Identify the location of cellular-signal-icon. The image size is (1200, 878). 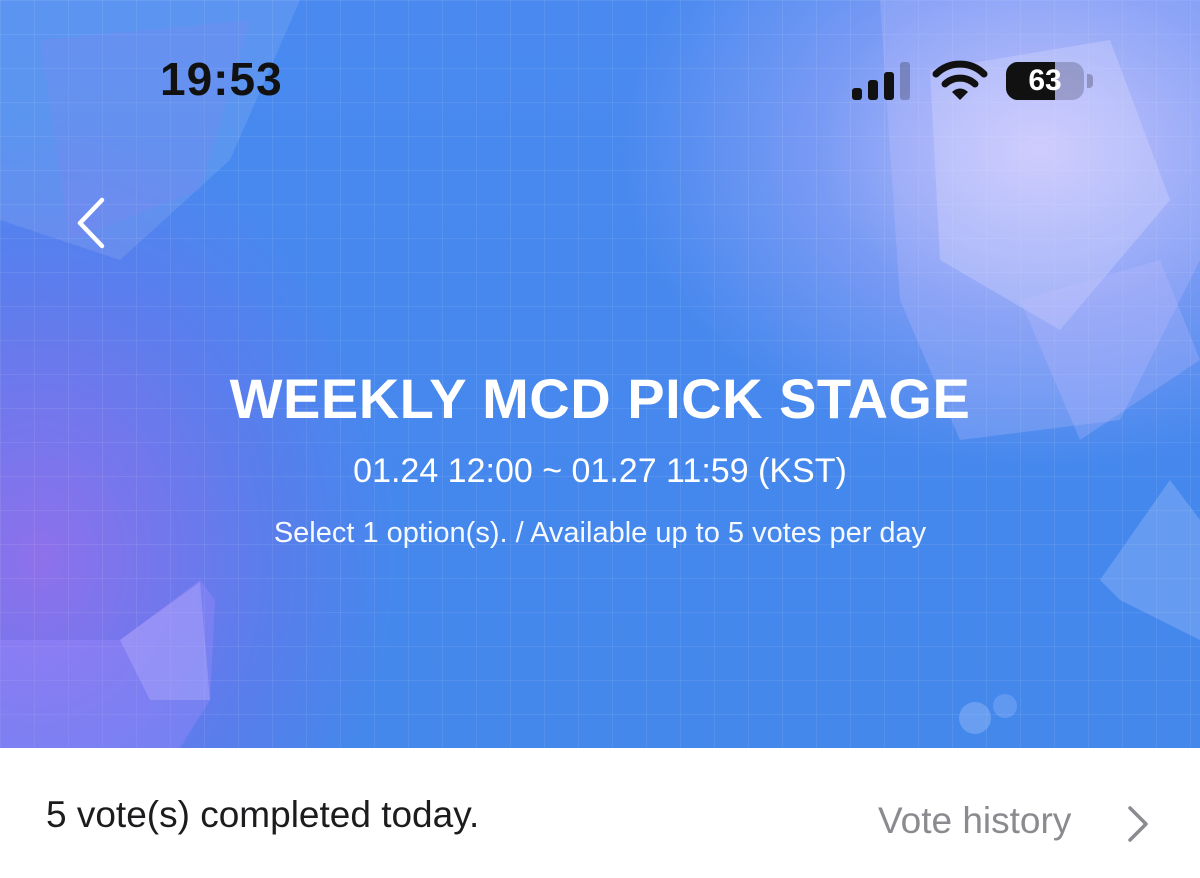
(883, 81).